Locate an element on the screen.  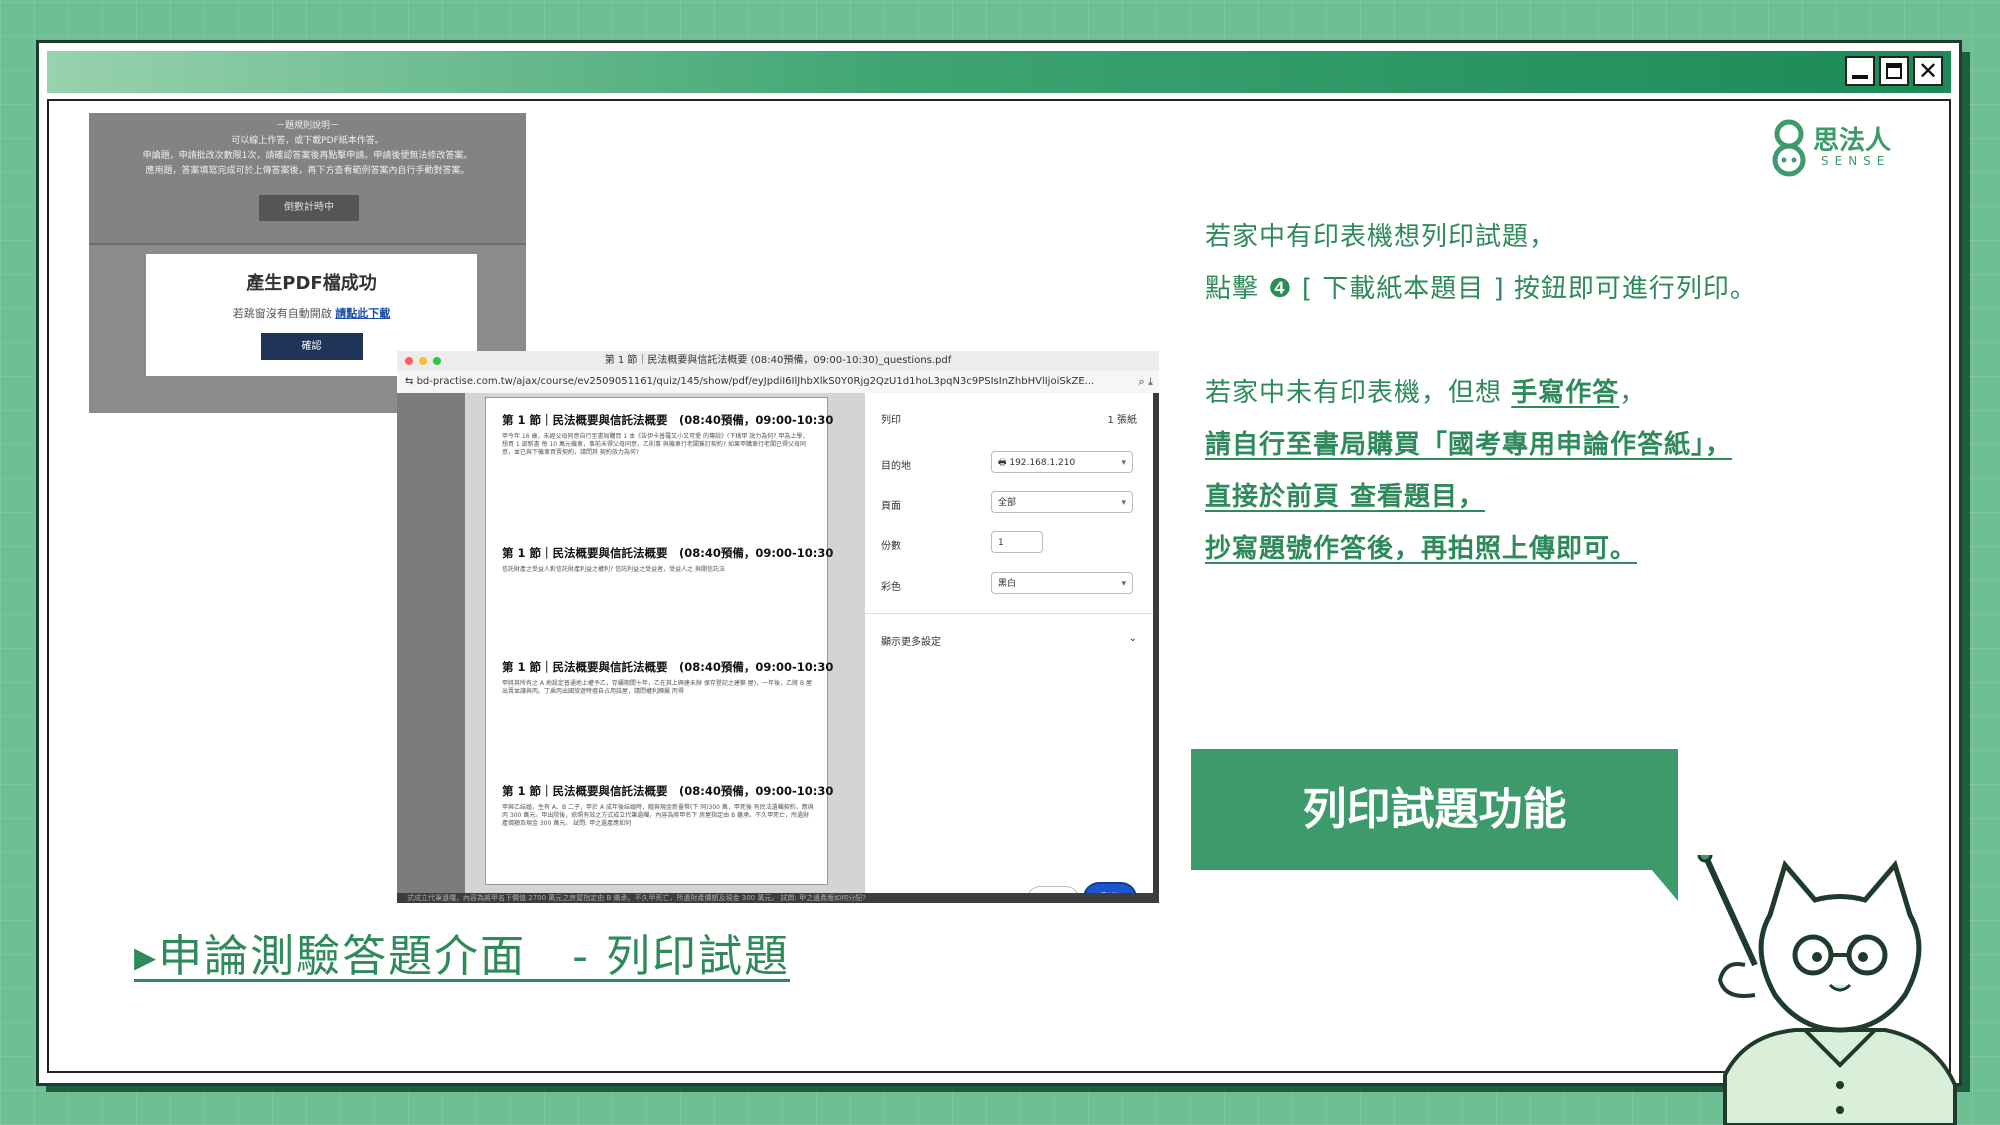
sheet-count: 1 張紙 is located at coordinates (1122, 420).